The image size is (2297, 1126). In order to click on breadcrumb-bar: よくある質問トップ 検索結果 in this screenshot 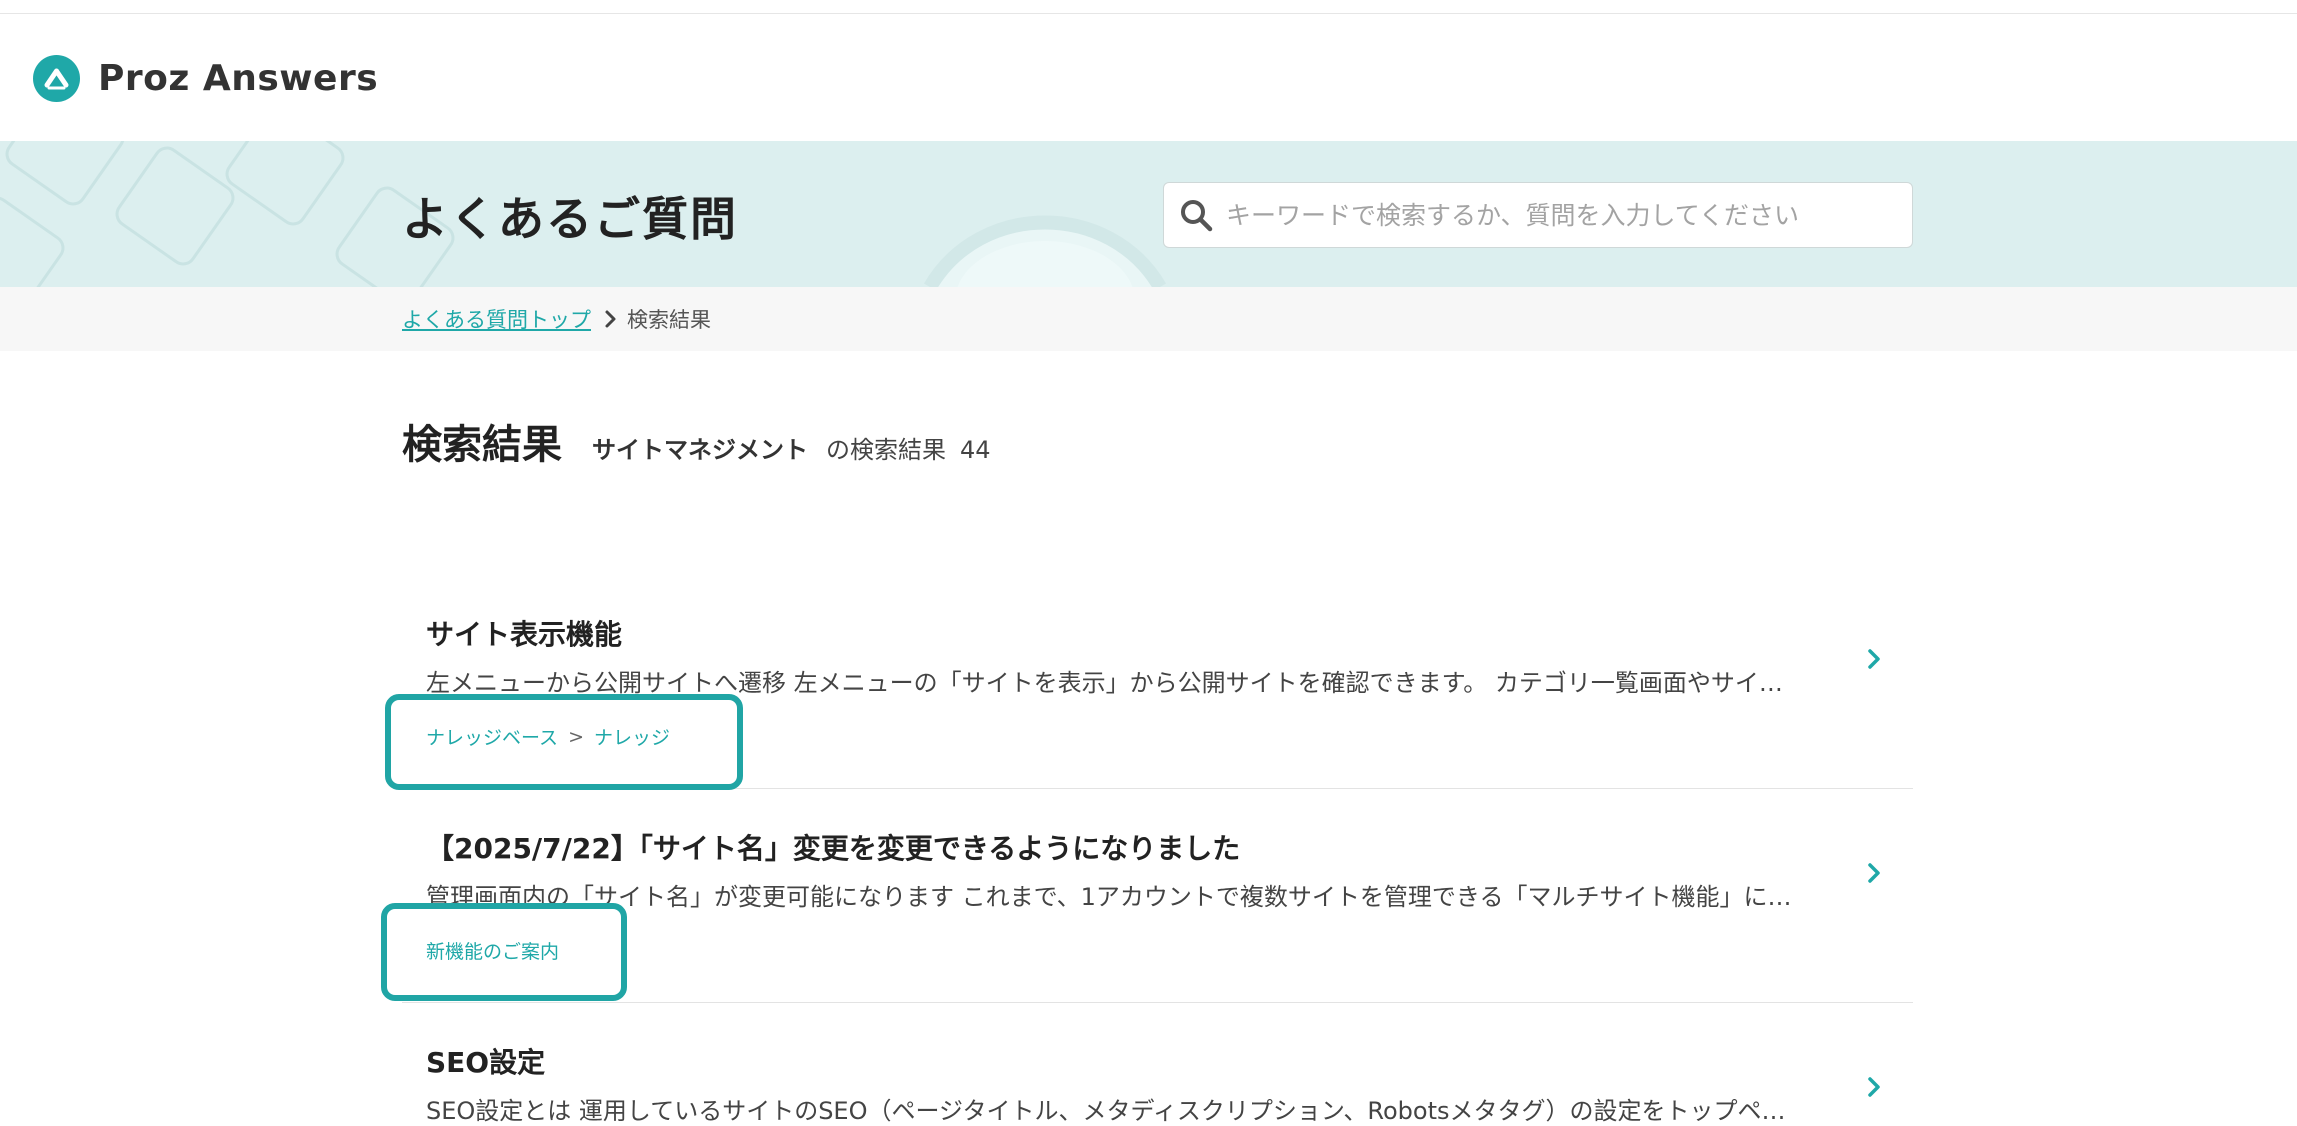, I will do `click(1148, 319)`.